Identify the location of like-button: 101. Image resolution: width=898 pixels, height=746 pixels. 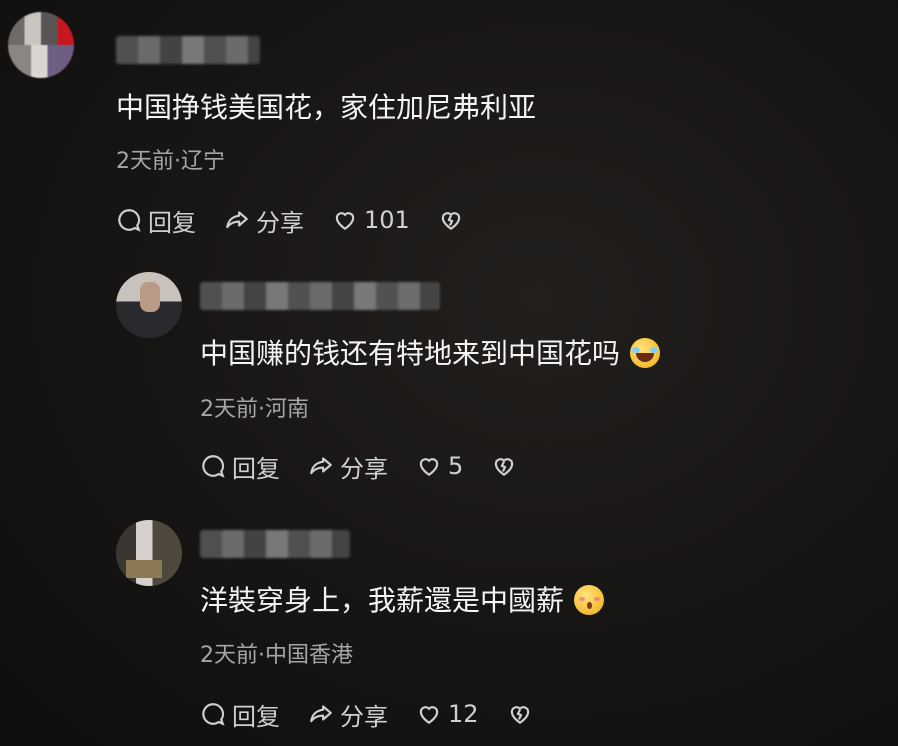
(371, 220).